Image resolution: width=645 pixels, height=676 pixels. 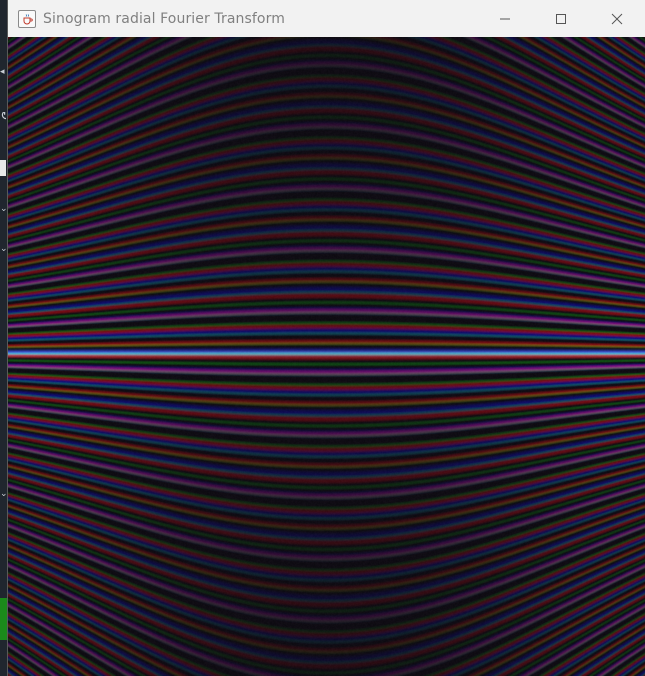 What do you see at coordinates (27, 18) in the screenshot?
I see `java-cup-icon` at bounding box center [27, 18].